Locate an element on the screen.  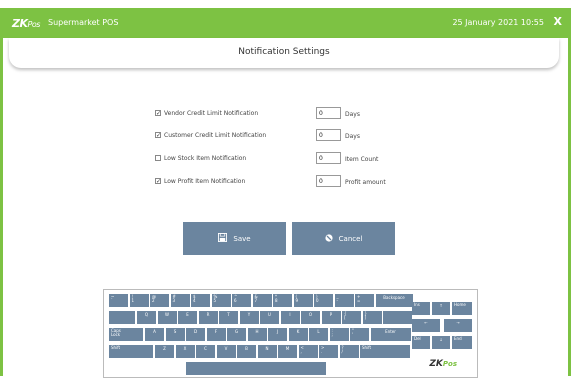
low-profit-amount-input: 0 is located at coordinates (328, 181).